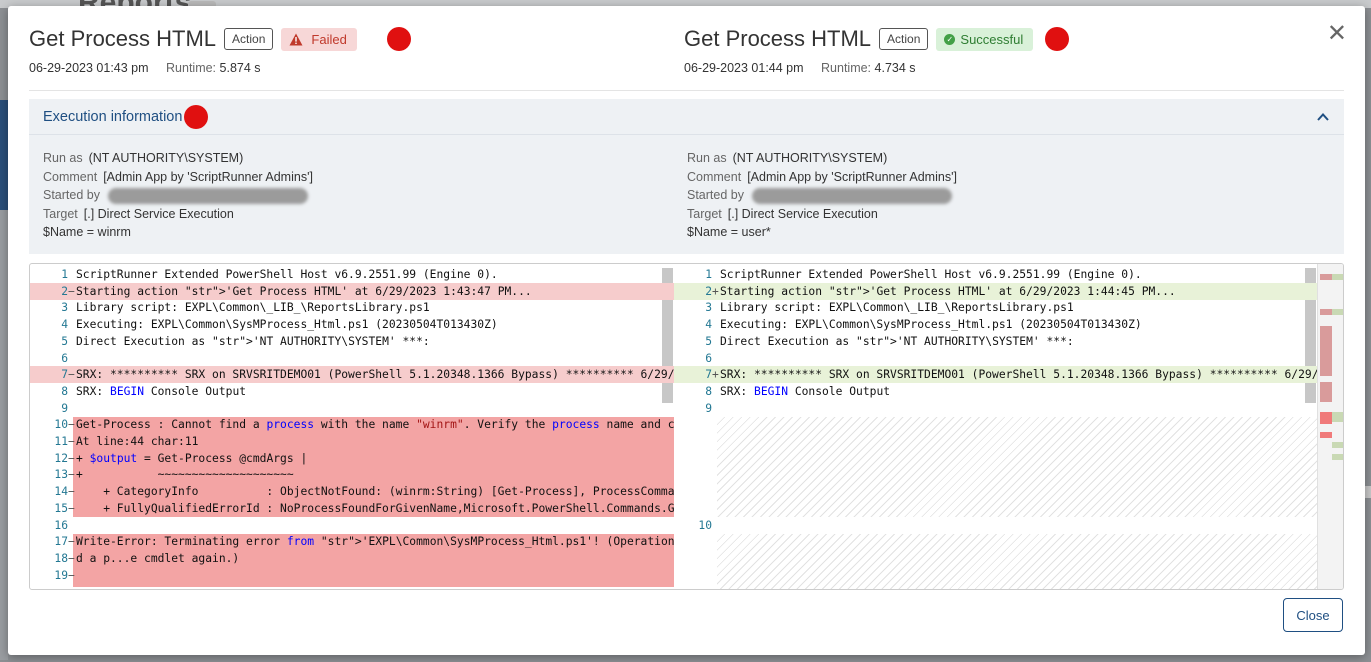  What do you see at coordinates (1337, 34) in the screenshot?
I see `close-icon: ✕` at bounding box center [1337, 34].